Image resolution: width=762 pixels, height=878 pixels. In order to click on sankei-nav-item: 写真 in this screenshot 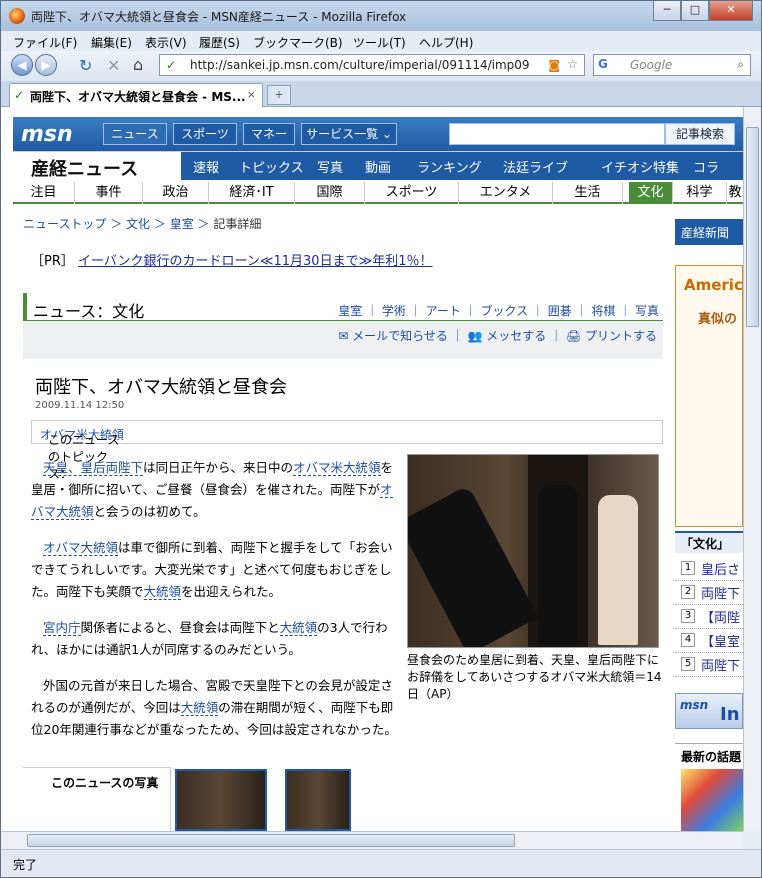, I will do `click(330, 166)`.